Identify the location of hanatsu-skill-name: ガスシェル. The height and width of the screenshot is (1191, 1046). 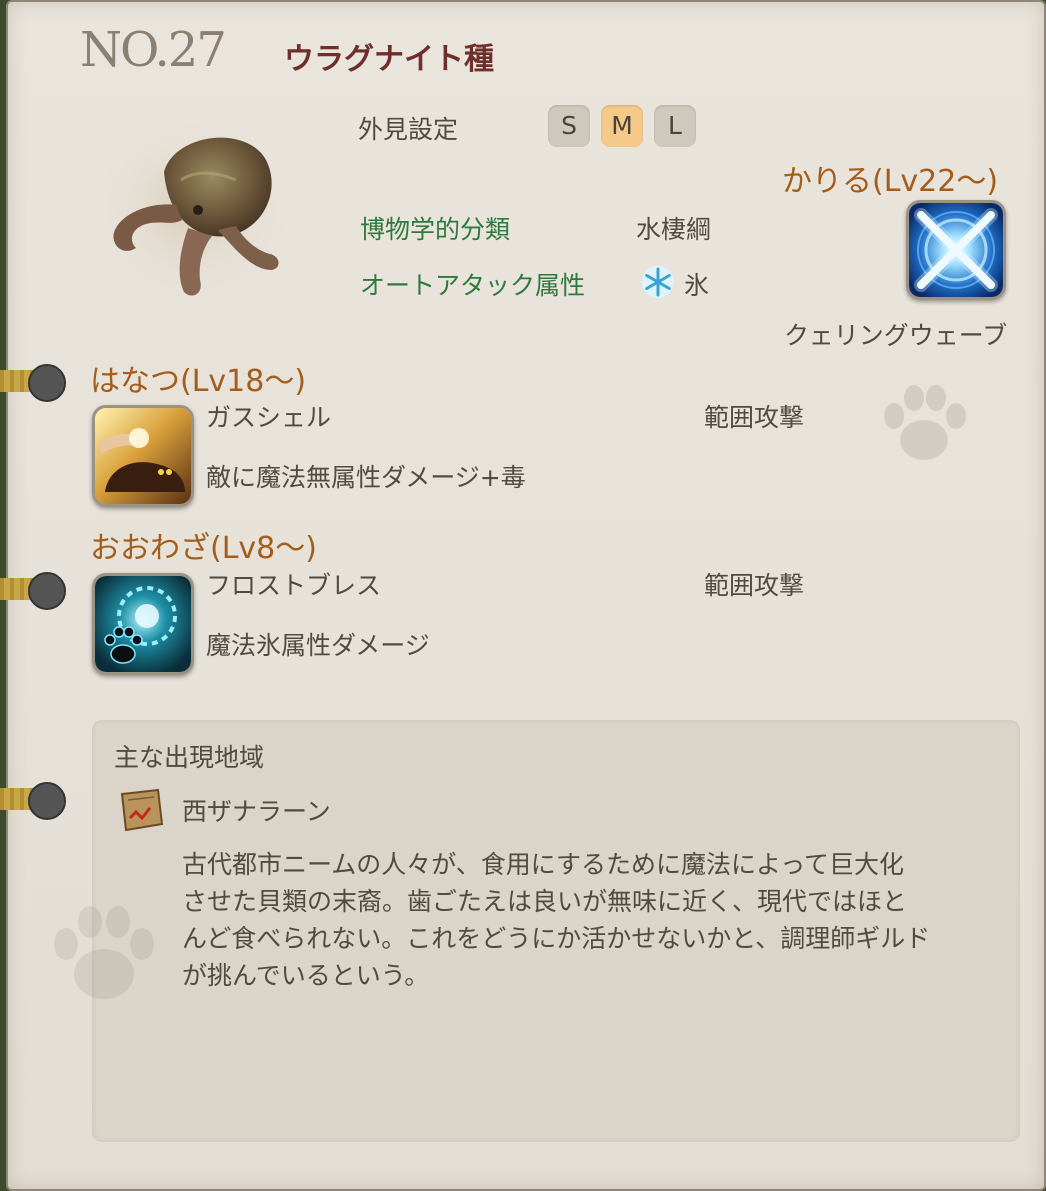
(269, 417).